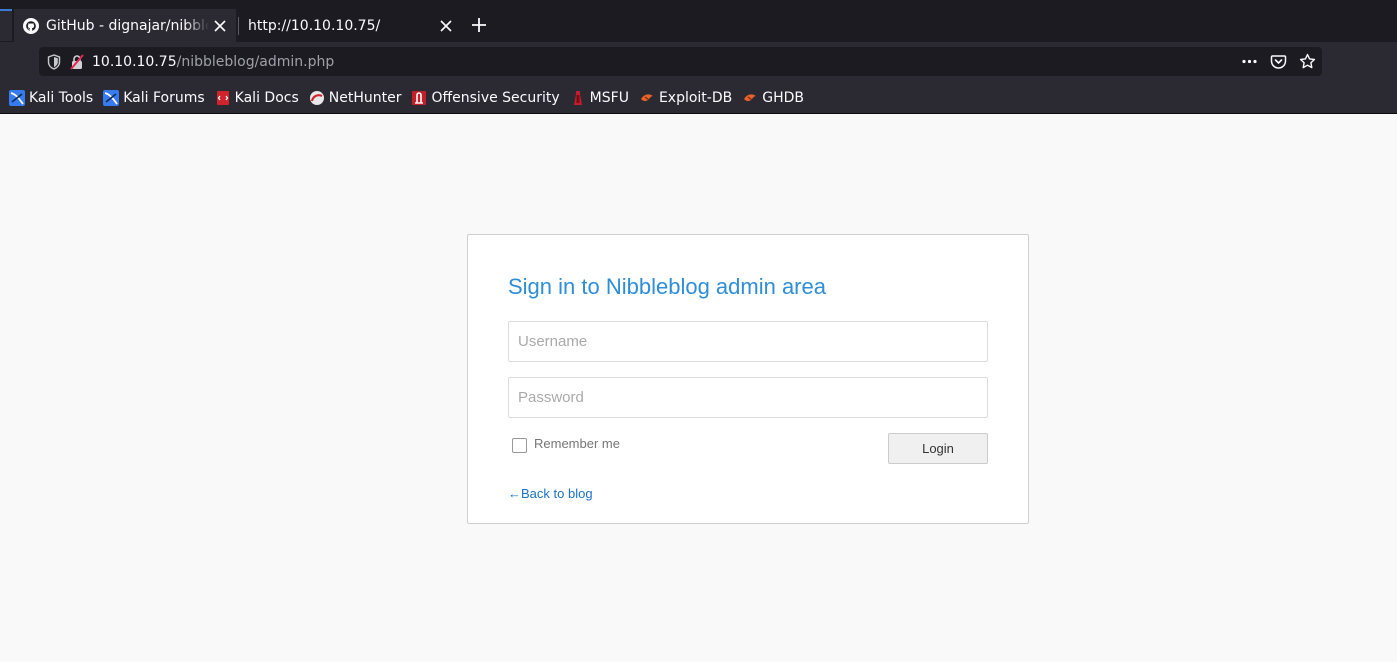 This screenshot has width=1397, height=662. I want to click on tracking-protection-shield-icon, so click(54, 61).